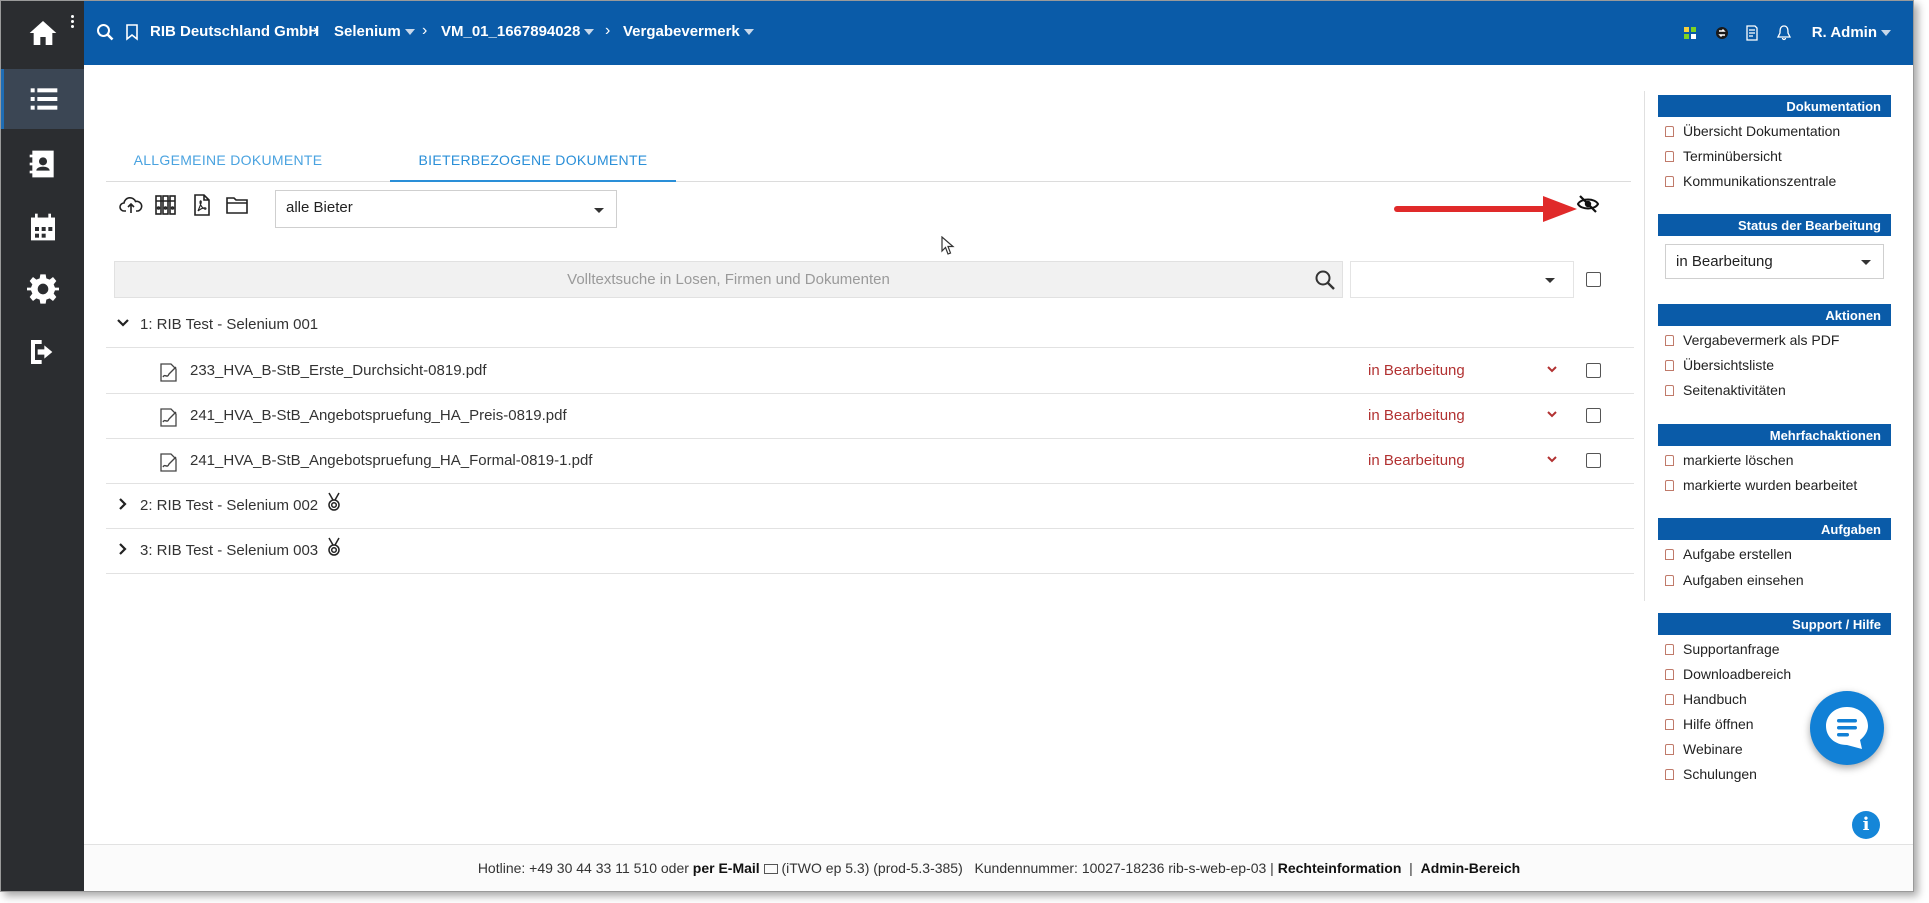 The height and width of the screenshot is (903, 1929). I want to click on tab-bieterbezogene-dokumente: BIETERBEZOGENE DOKUMENTE, so click(533, 161).